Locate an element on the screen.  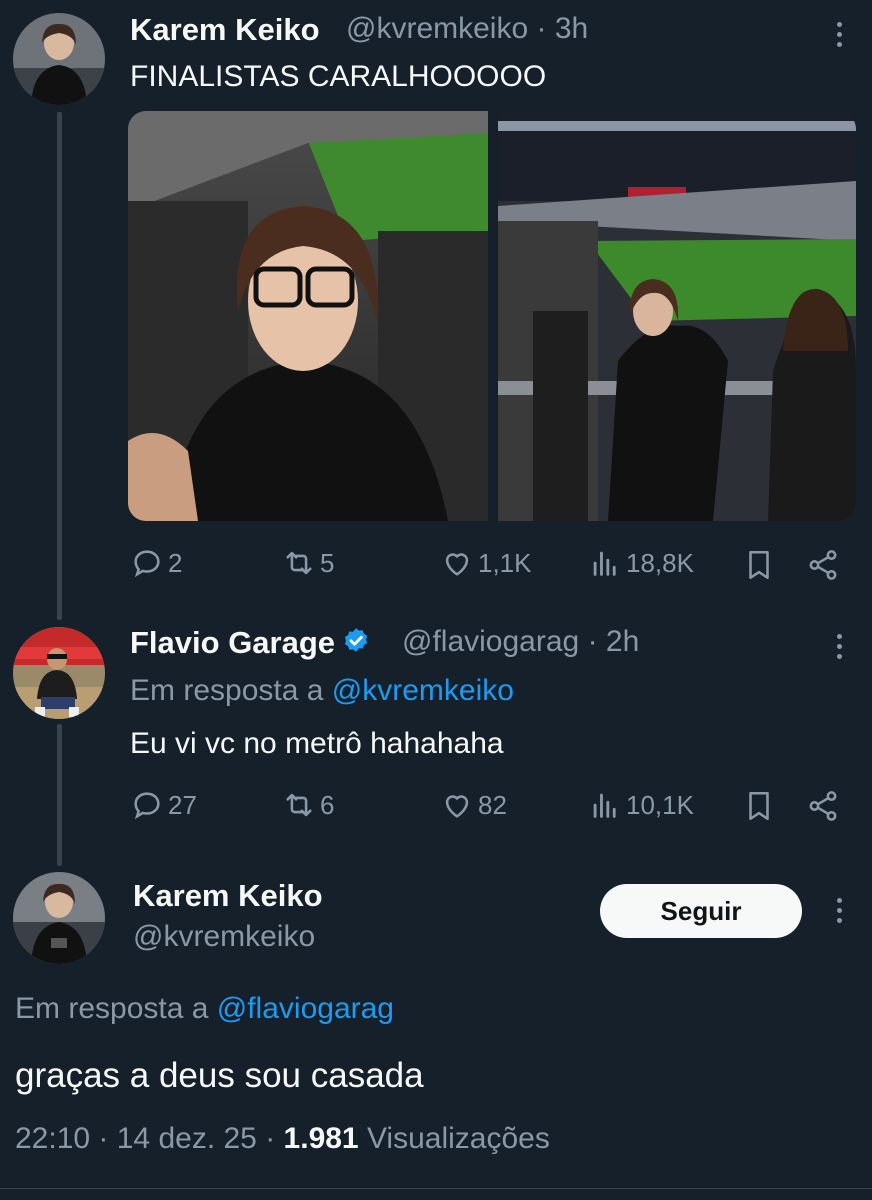
reply-context: Em resposta a @flaviogarag is located at coordinates (204, 1009).